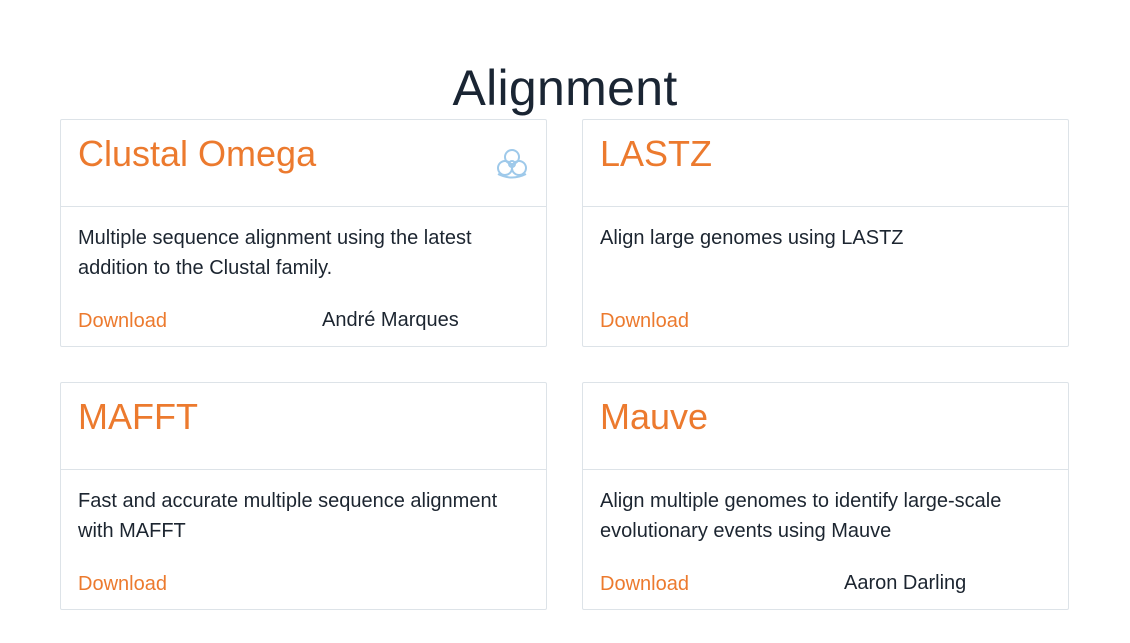  What do you see at coordinates (825, 426) in the screenshot?
I see `card-header: Mauve` at bounding box center [825, 426].